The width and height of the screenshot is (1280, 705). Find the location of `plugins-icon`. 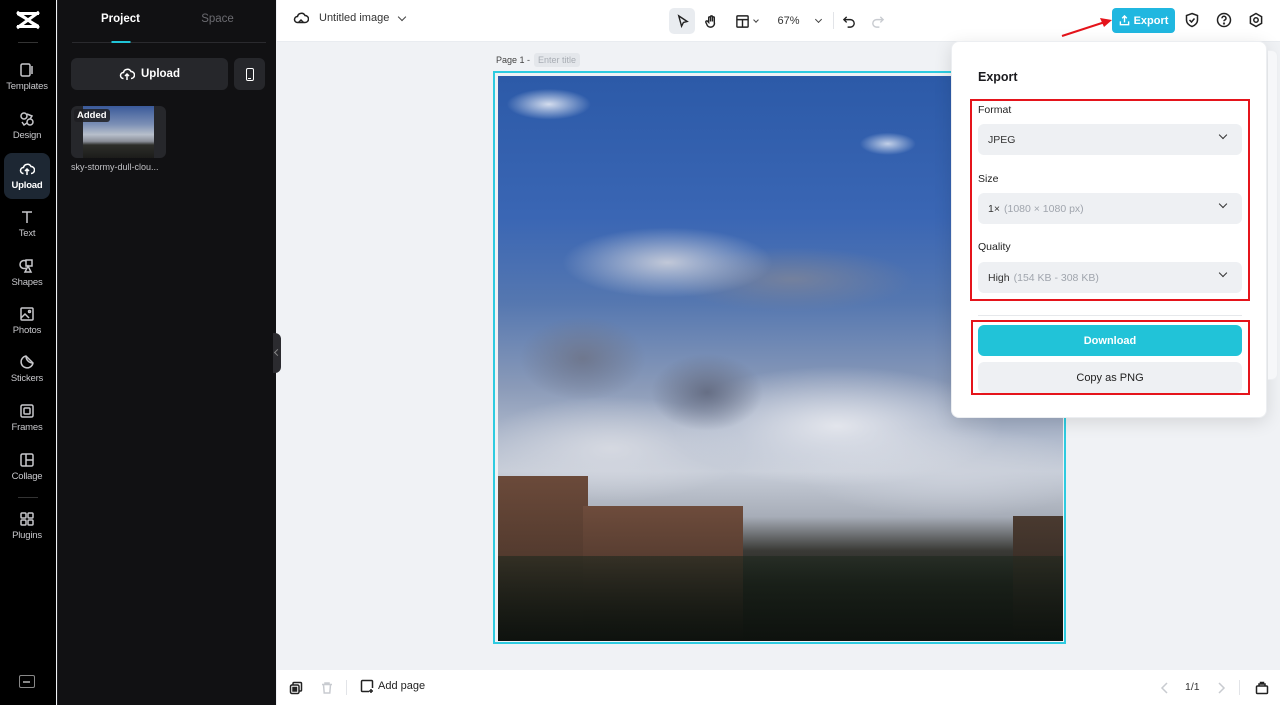

plugins-icon is located at coordinates (27, 519).